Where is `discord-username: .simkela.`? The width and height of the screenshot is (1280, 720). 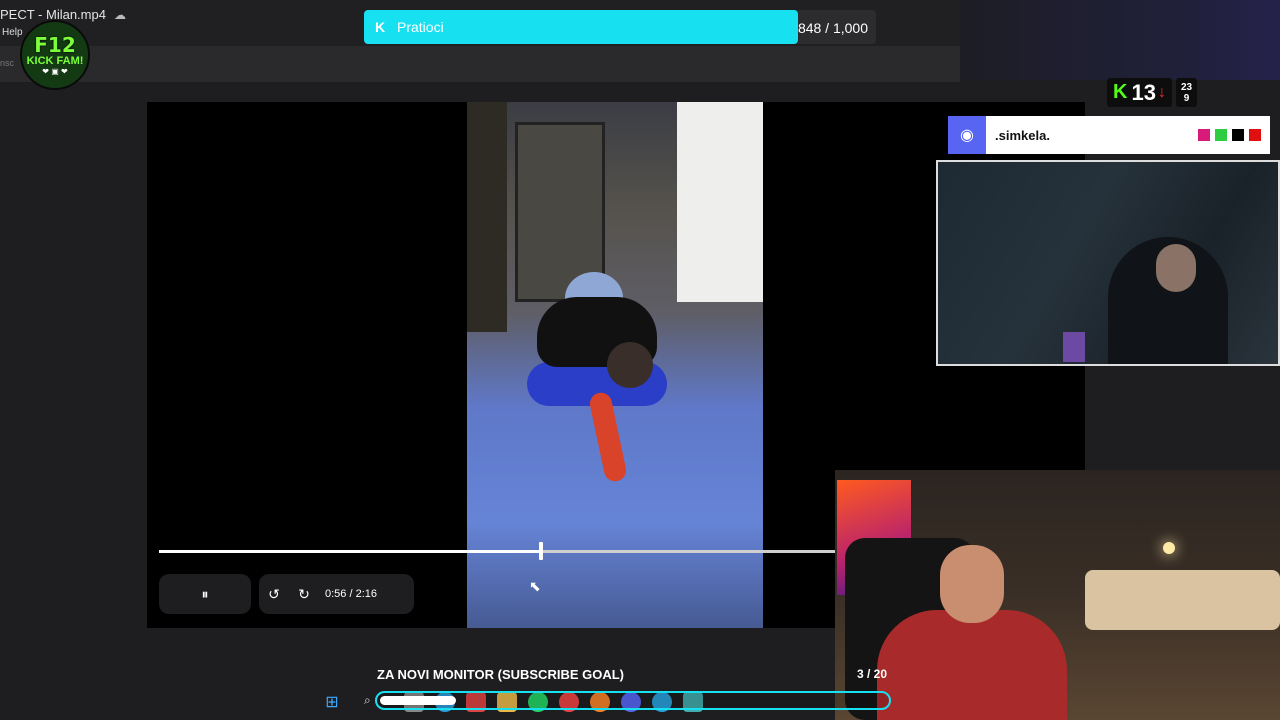 discord-username: .simkela. is located at coordinates (1022, 135).